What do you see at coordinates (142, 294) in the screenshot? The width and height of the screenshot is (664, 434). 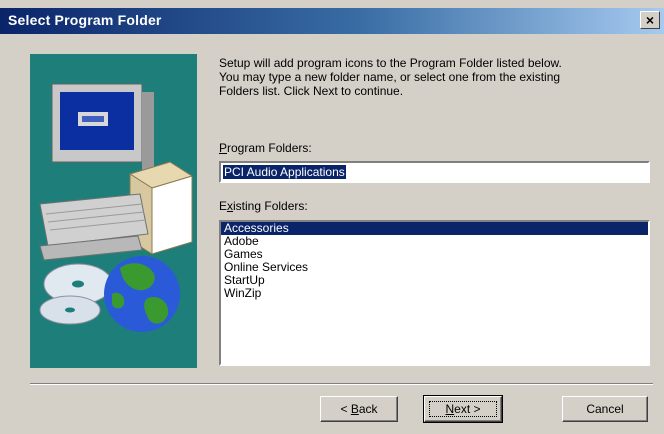 I see `globe-icon` at bounding box center [142, 294].